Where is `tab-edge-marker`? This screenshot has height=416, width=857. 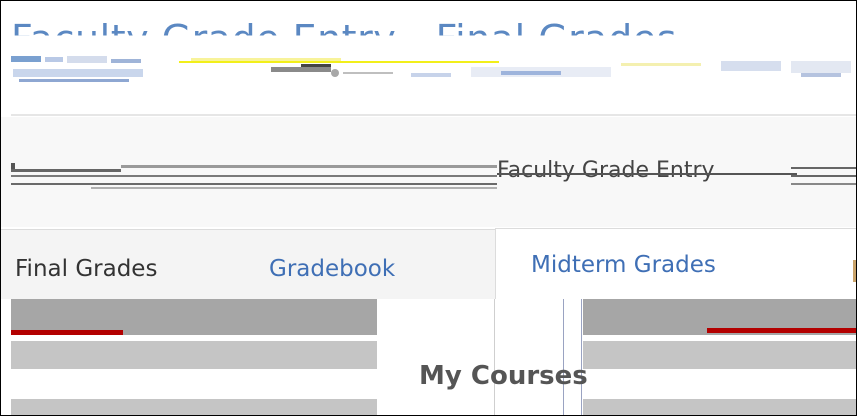
tab-edge-marker is located at coordinates (854, 271).